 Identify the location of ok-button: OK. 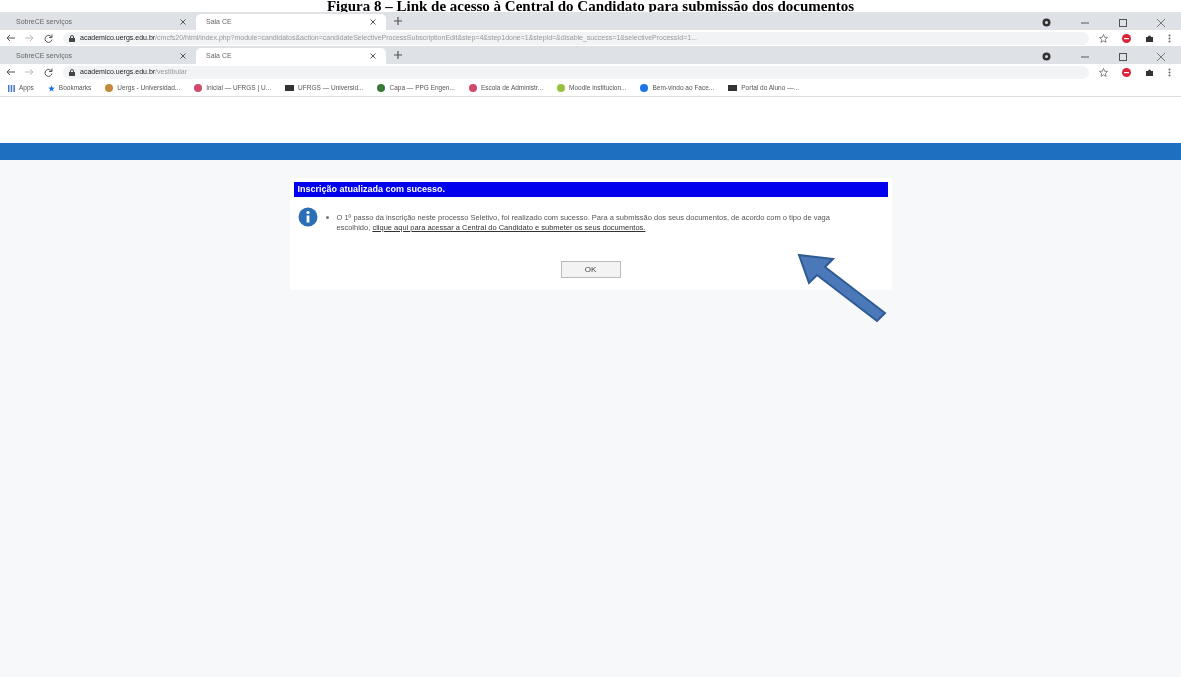
(590, 269).